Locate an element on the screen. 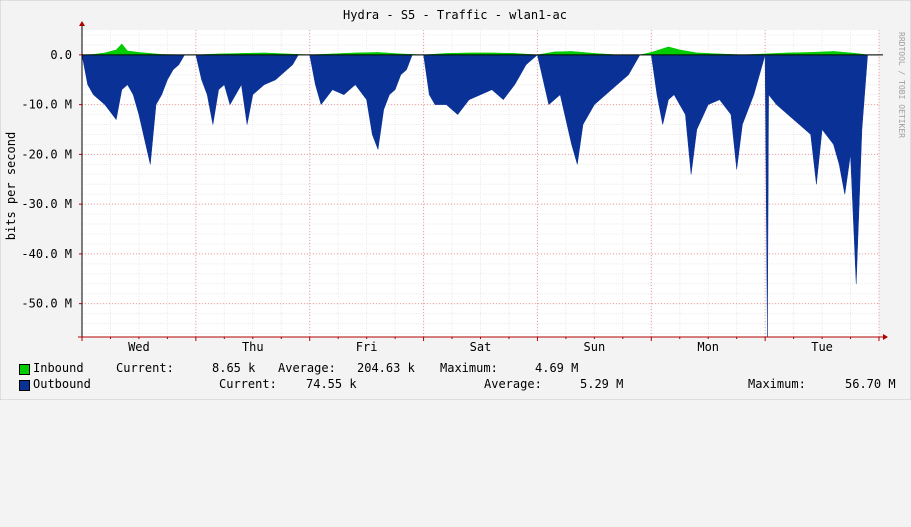  x-tick-label: Mon is located at coordinates (708, 347).